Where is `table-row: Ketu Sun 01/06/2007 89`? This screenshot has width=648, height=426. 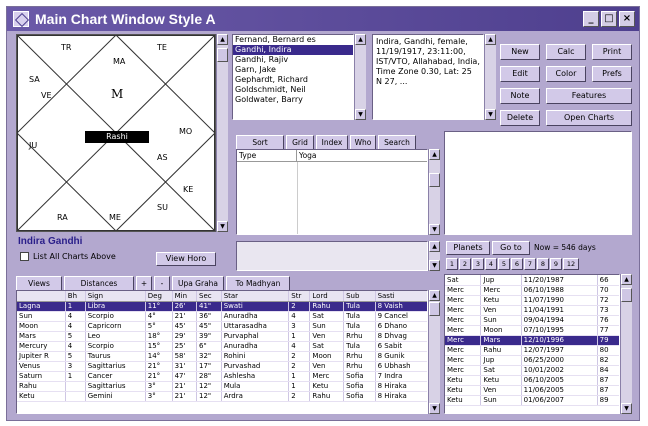 table-row: Ketu Sun 01/06/2007 89 is located at coordinates (532, 400).